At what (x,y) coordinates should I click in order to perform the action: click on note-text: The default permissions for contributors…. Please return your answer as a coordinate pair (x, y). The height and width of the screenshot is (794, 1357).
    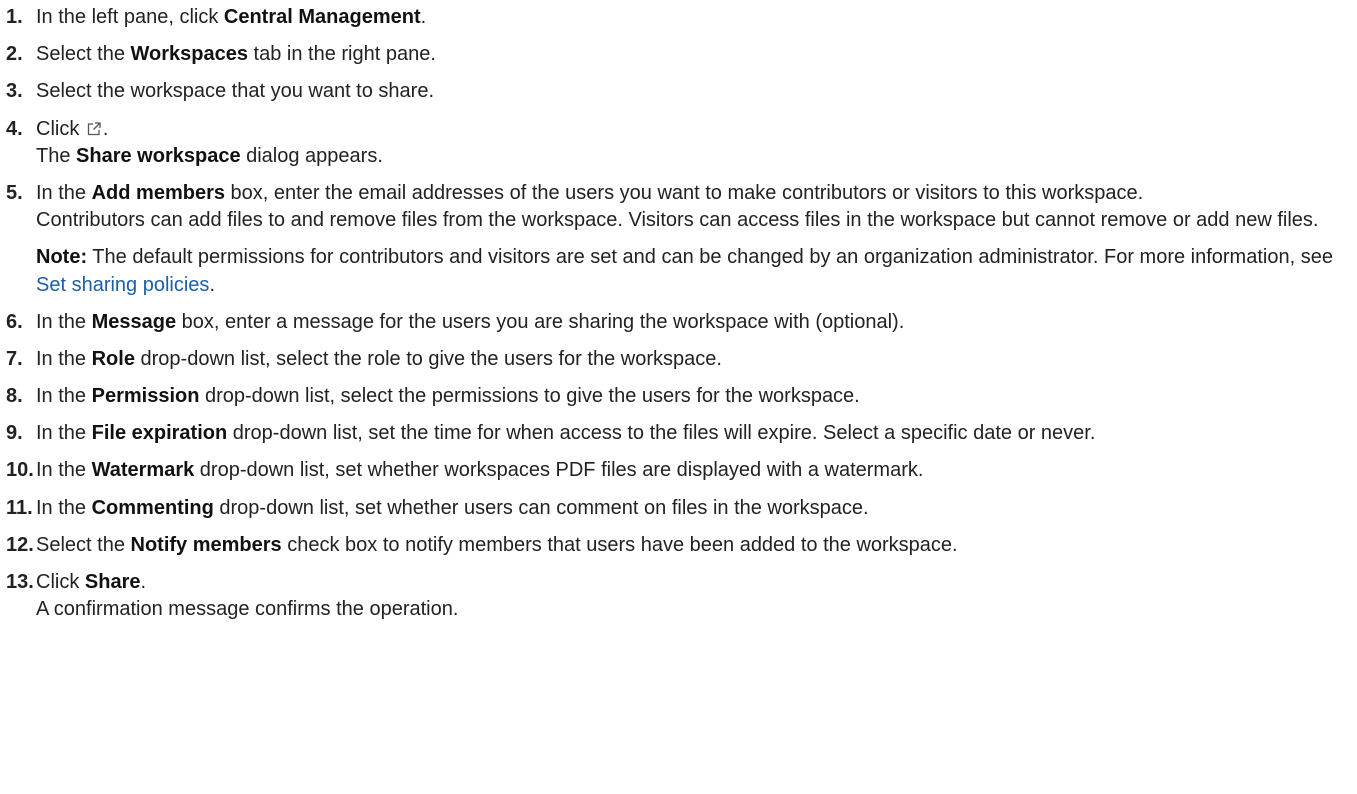
    Looking at the image, I should click on (710, 257).